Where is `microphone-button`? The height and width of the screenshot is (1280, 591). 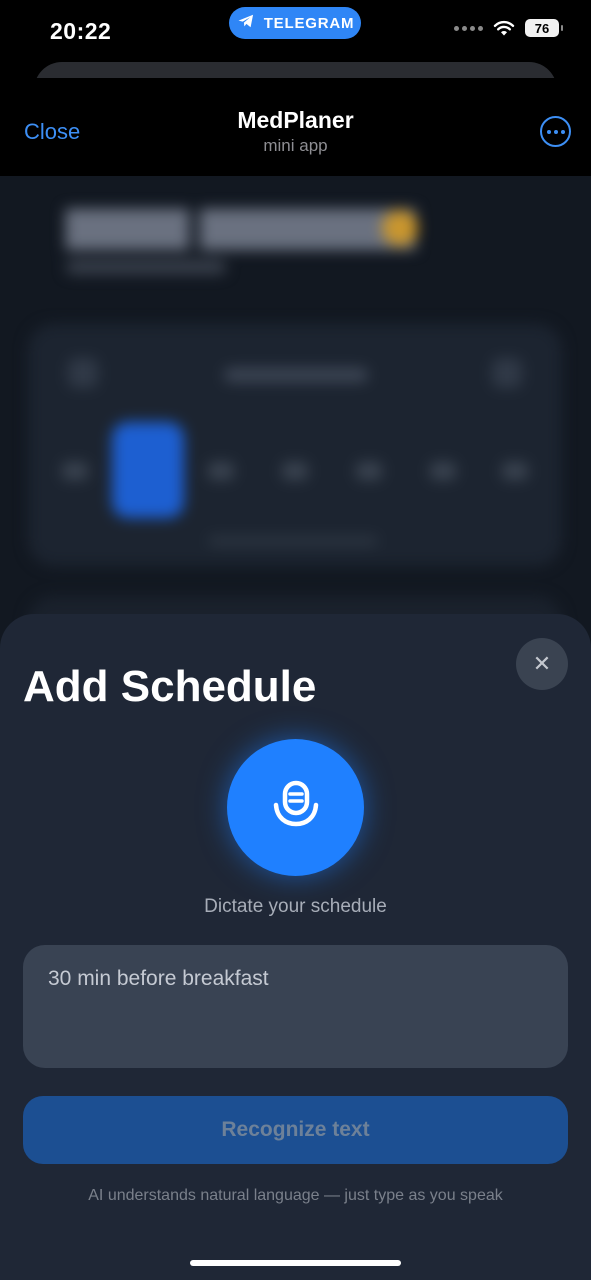
microphone-button is located at coordinates (295, 807).